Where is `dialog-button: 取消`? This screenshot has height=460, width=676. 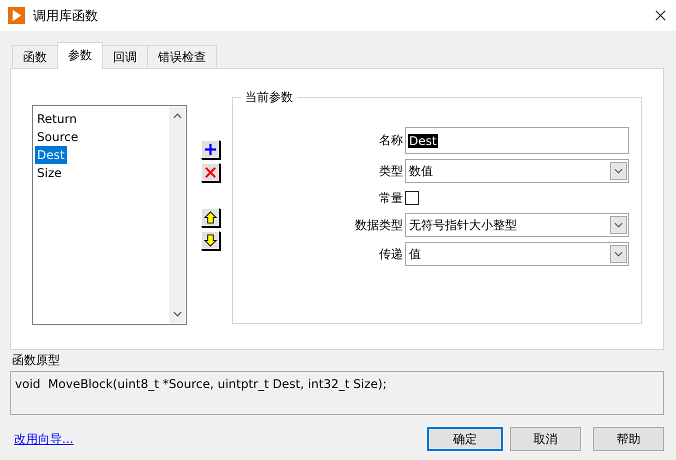 dialog-button: 取消 is located at coordinates (545, 439).